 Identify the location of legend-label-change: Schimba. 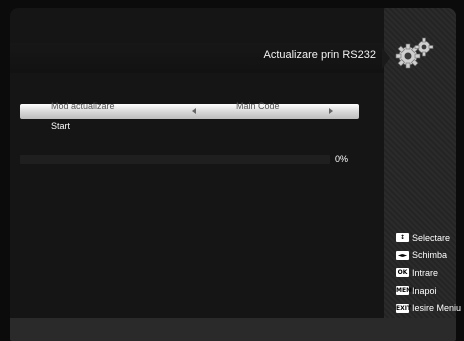
(430, 255).